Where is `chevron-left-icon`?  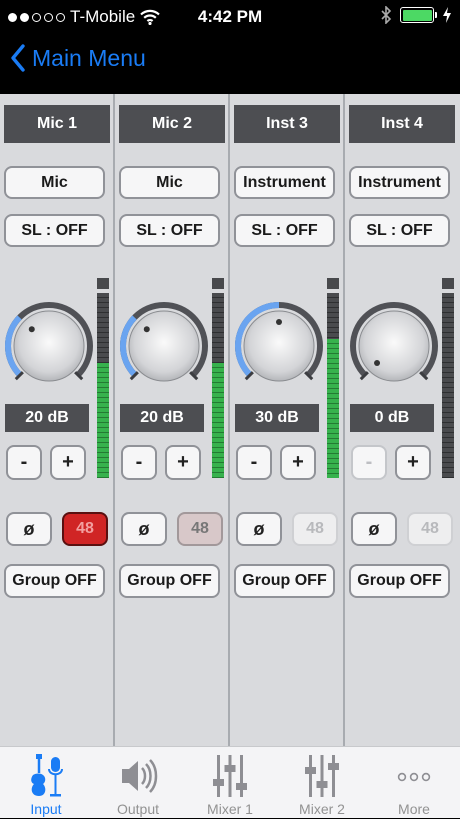 chevron-left-icon is located at coordinates (18, 58).